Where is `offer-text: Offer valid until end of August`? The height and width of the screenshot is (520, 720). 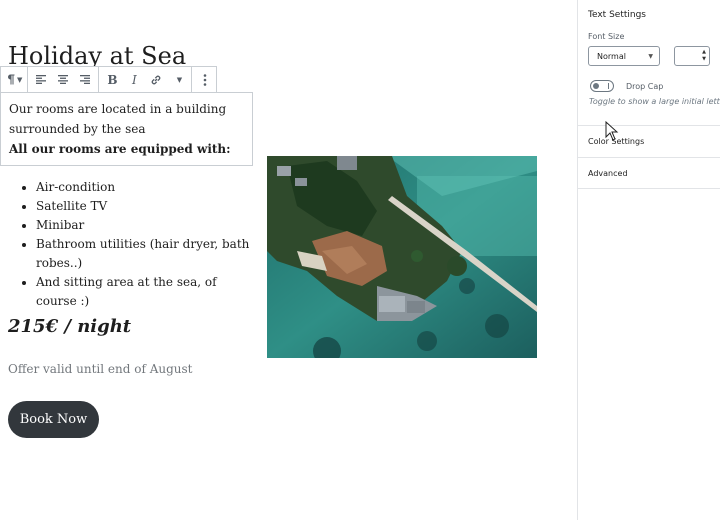 offer-text: Offer valid until end of August is located at coordinates (100, 369).